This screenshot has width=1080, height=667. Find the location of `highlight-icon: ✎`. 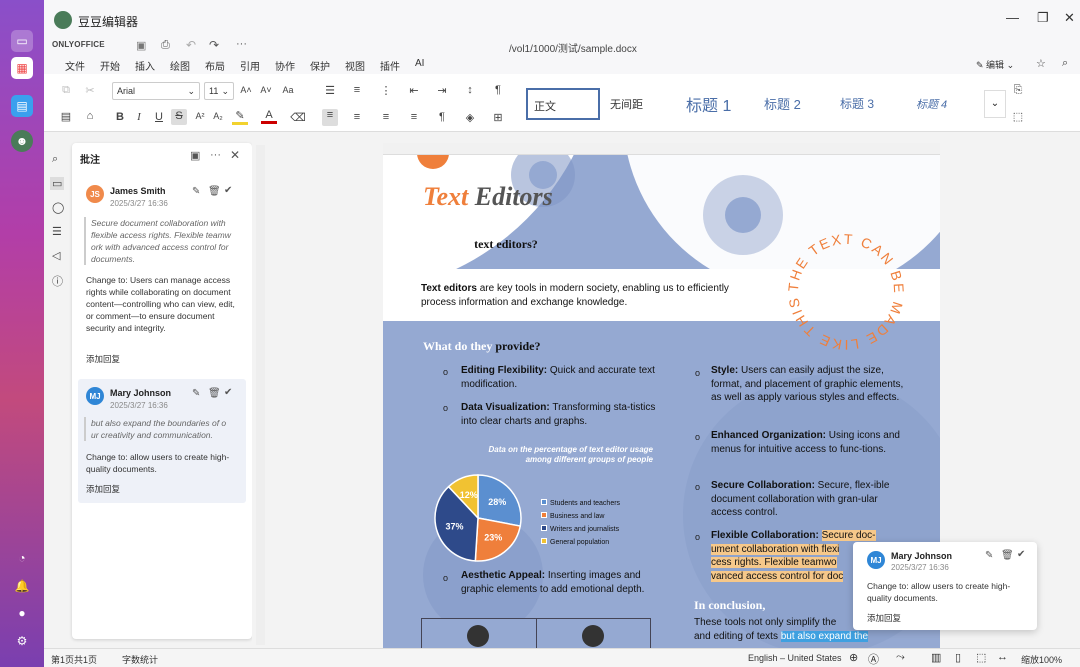

highlight-icon: ✎ is located at coordinates (240, 117).